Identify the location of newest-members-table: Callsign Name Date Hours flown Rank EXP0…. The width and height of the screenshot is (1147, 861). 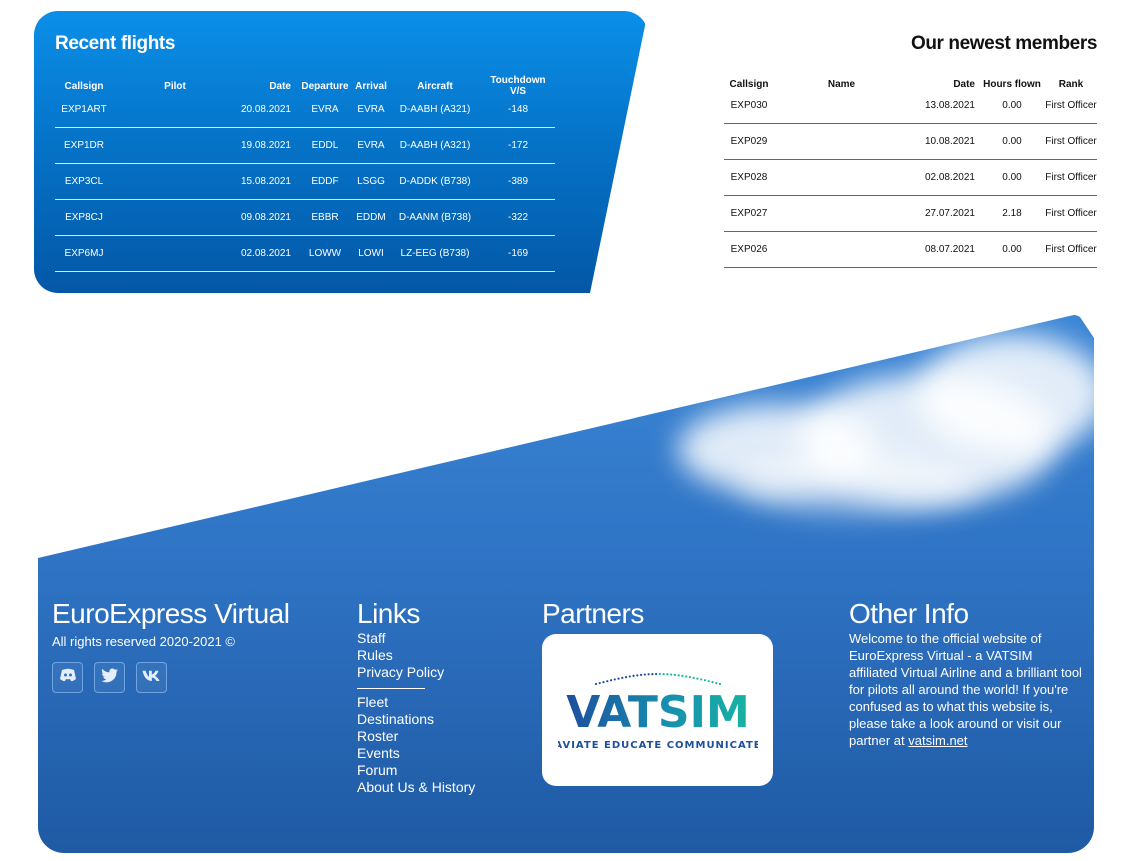
(910, 171).